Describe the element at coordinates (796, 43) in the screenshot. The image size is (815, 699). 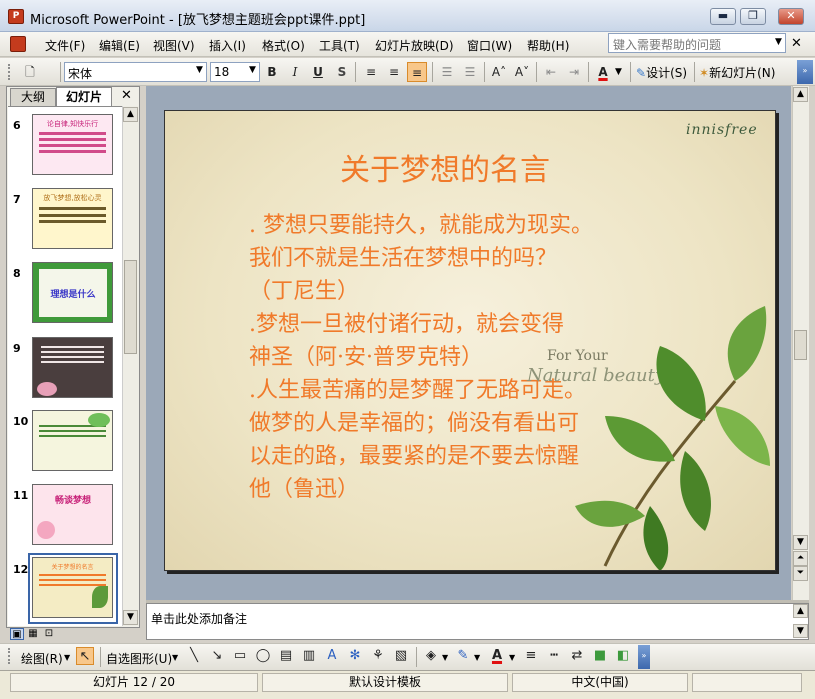
I see `document-close-button: ✕` at that location.